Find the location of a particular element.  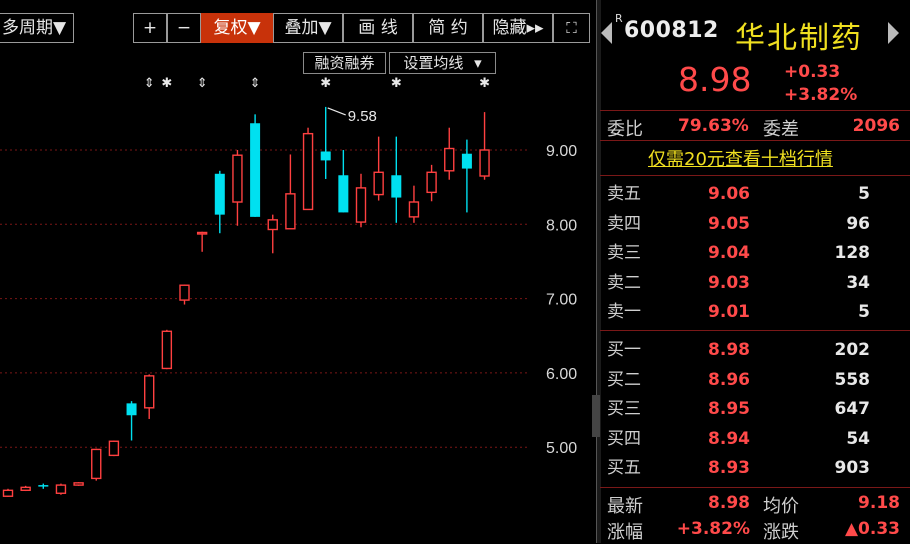

ask-label: 卖三 is located at coordinates (624, 253).